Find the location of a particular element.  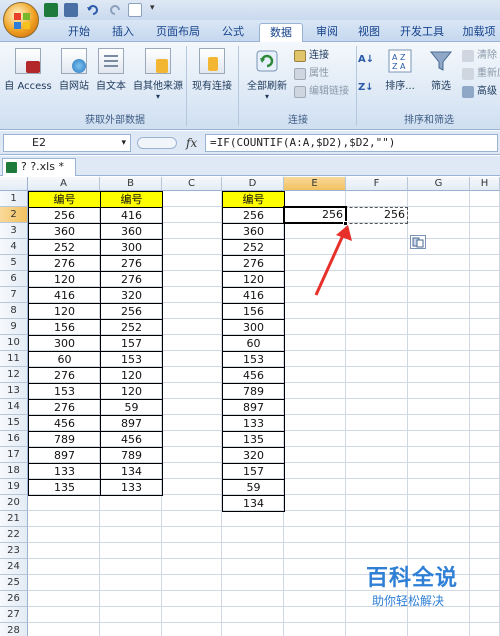

advanced-filter-button: 高级 is located at coordinates (478, 92).